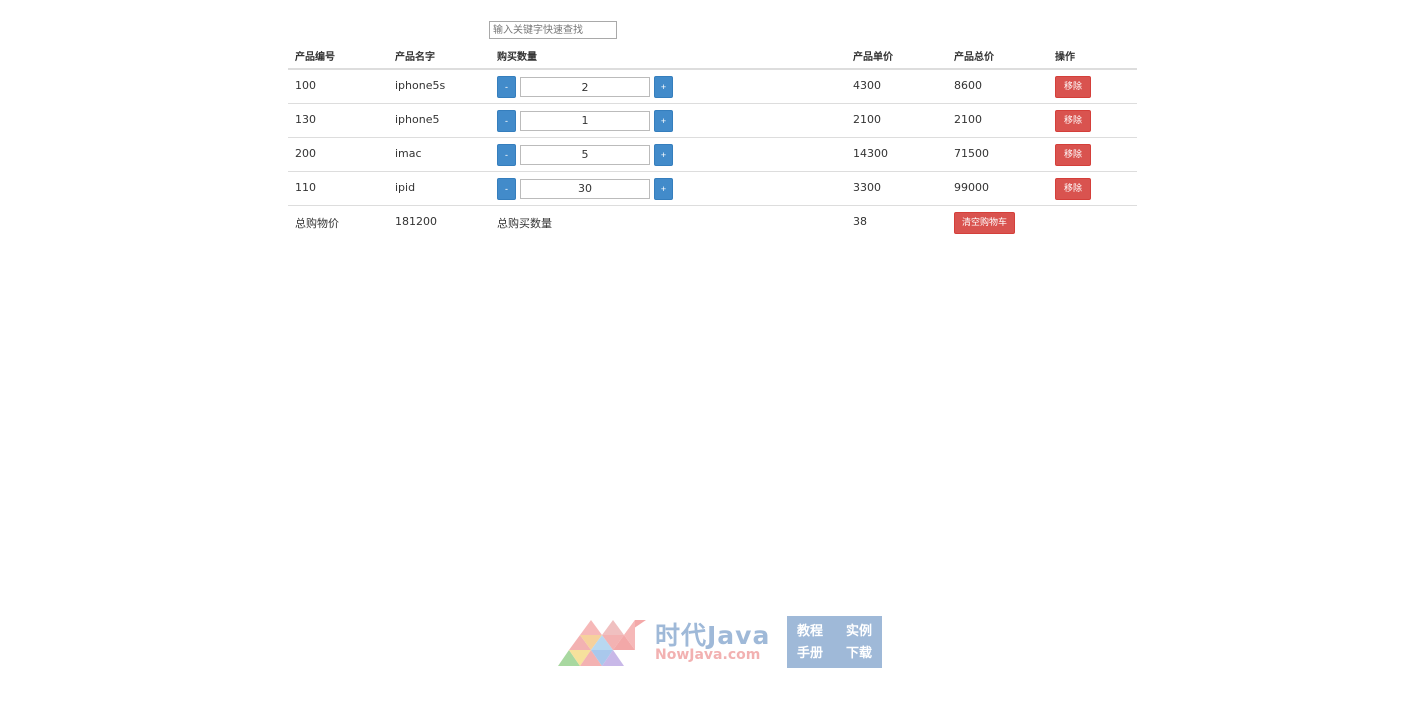 The image size is (1425, 718). Describe the element at coordinates (708, 655) in the screenshot. I see `watermark-subtitle: NowJava.com` at that location.